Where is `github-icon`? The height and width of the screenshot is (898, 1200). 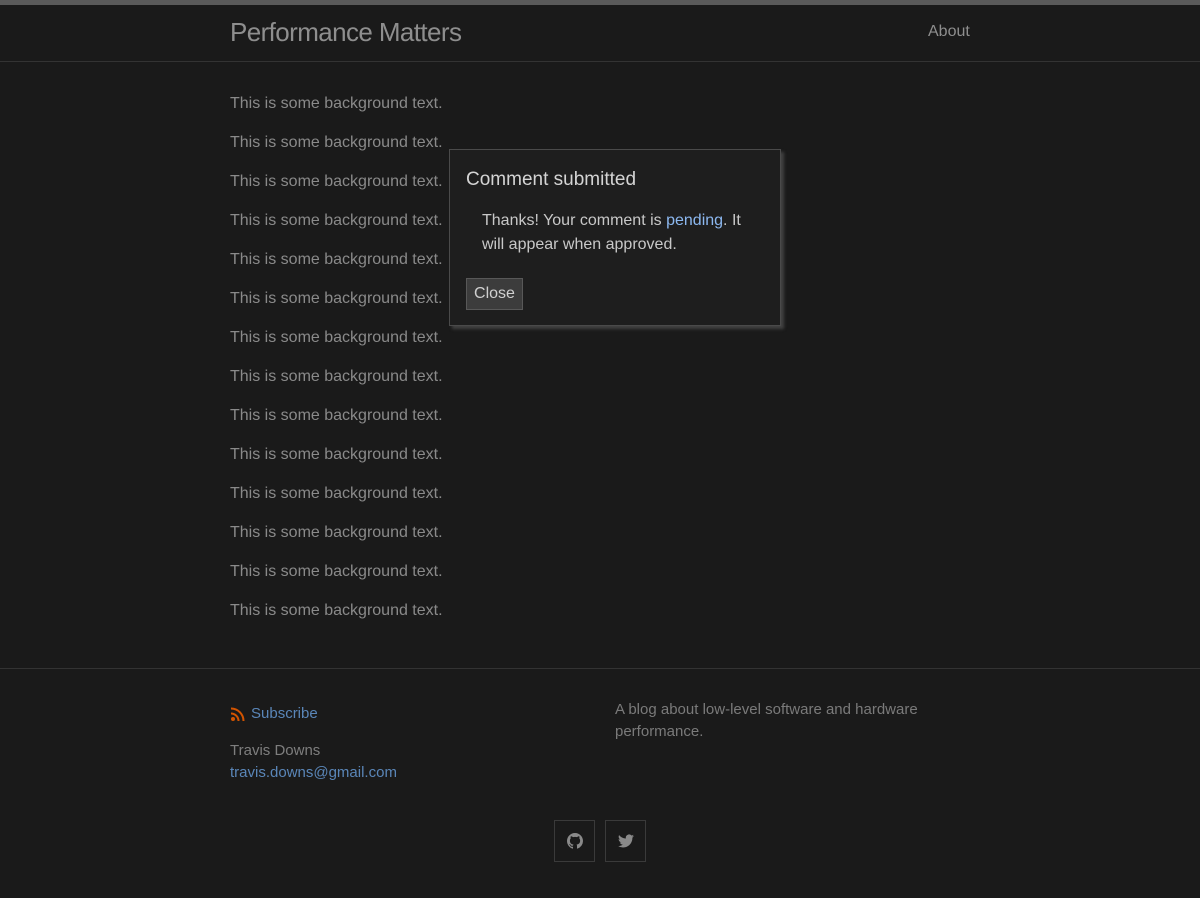 github-icon is located at coordinates (574, 841).